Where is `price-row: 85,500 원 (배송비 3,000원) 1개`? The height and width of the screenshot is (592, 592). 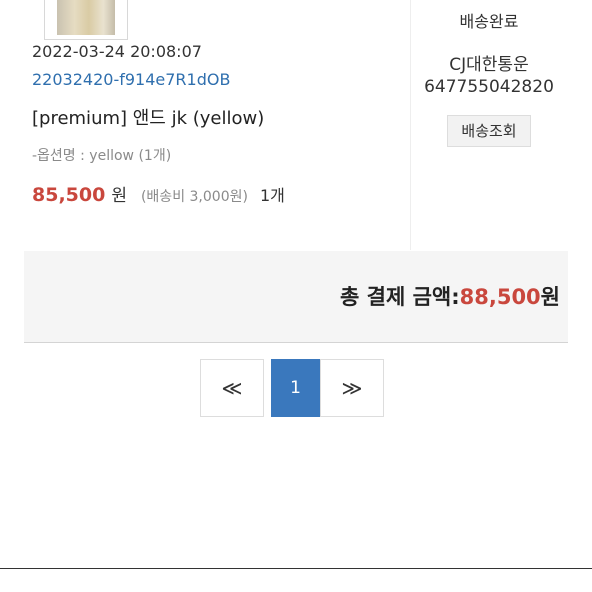 price-row: 85,500 원 (배송비 3,000원) 1개 is located at coordinates (158, 193).